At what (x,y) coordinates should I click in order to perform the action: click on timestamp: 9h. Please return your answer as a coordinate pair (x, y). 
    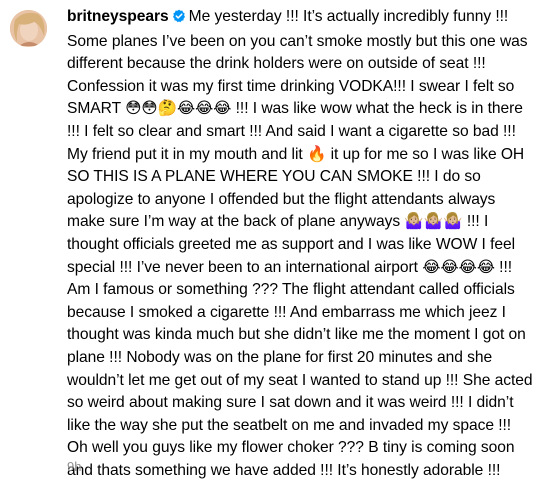
    Looking at the image, I should click on (74, 466).